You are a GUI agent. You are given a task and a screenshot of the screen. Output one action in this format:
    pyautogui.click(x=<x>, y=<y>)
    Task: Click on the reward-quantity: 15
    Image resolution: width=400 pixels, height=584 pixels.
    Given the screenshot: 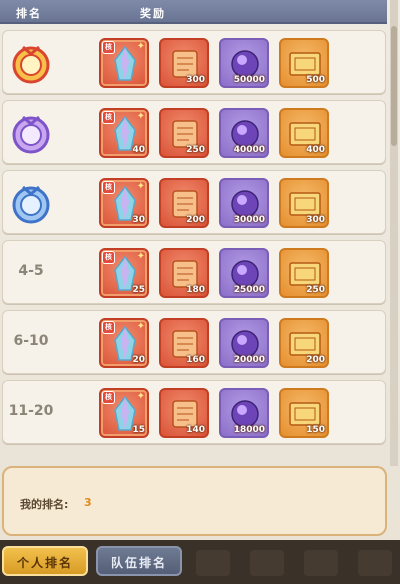 What is the action you would take?
    pyautogui.click(x=138, y=430)
    